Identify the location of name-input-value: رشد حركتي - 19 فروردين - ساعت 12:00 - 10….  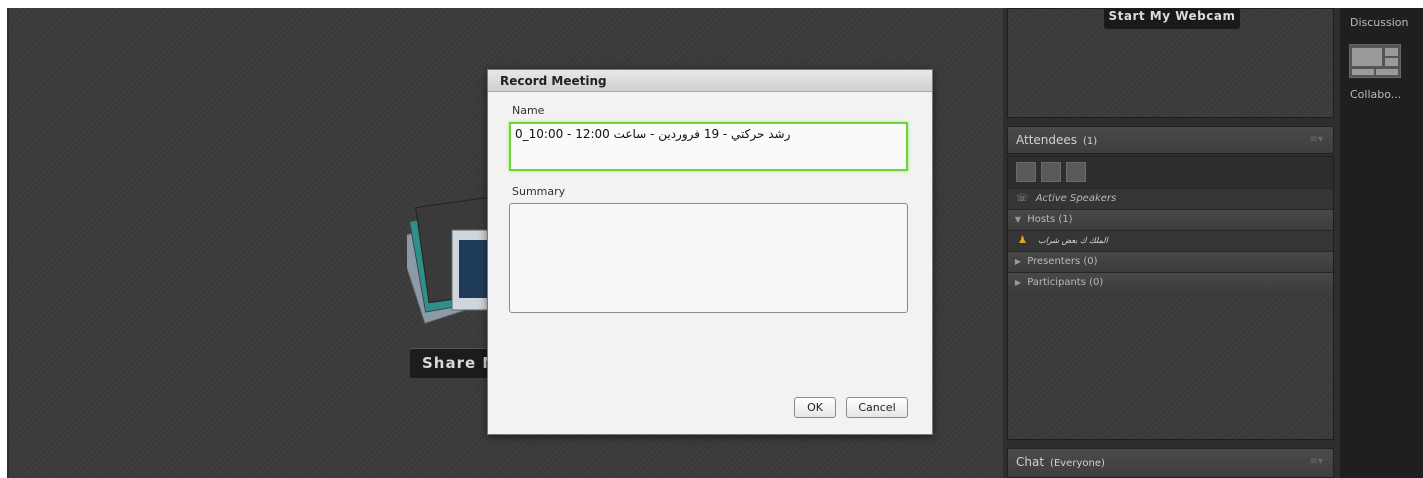
(653, 134).